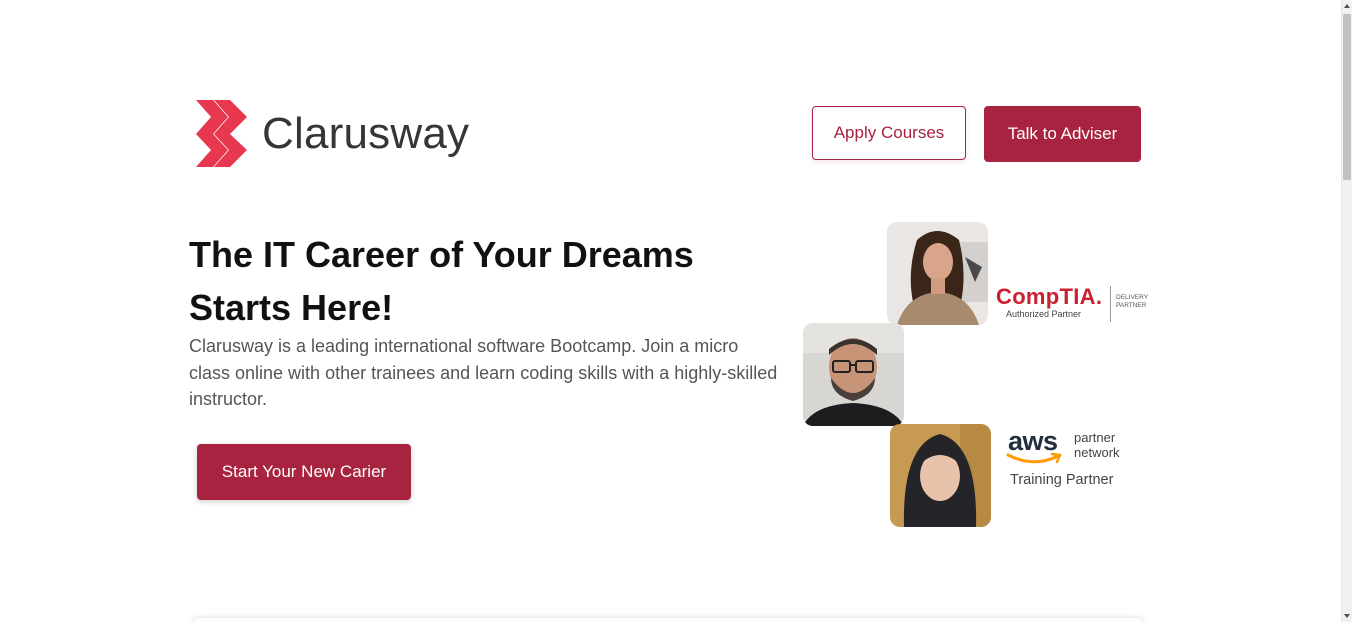  What do you see at coordinates (1346, 311) in the screenshot?
I see `page-scrollbar` at bounding box center [1346, 311].